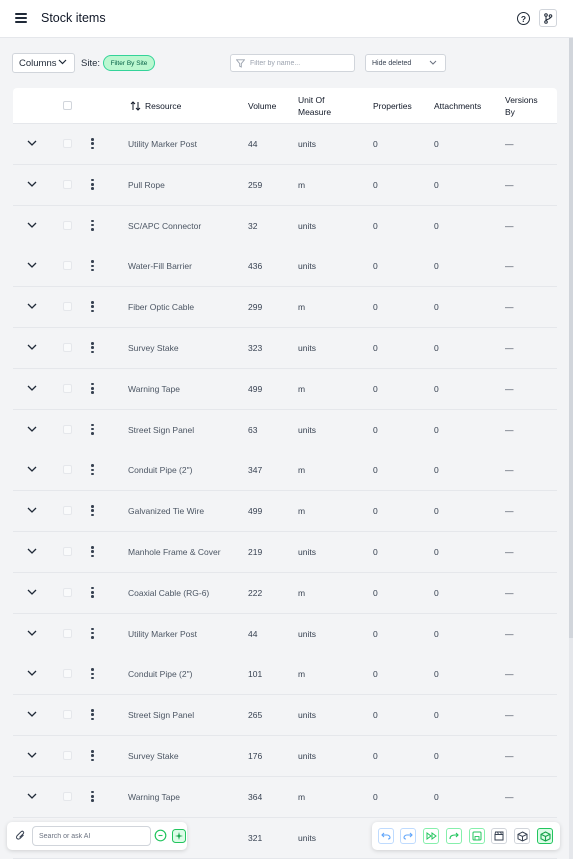 This screenshot has width=573, height=859. I want to click on column-volume: Volume, so click(262, 107).